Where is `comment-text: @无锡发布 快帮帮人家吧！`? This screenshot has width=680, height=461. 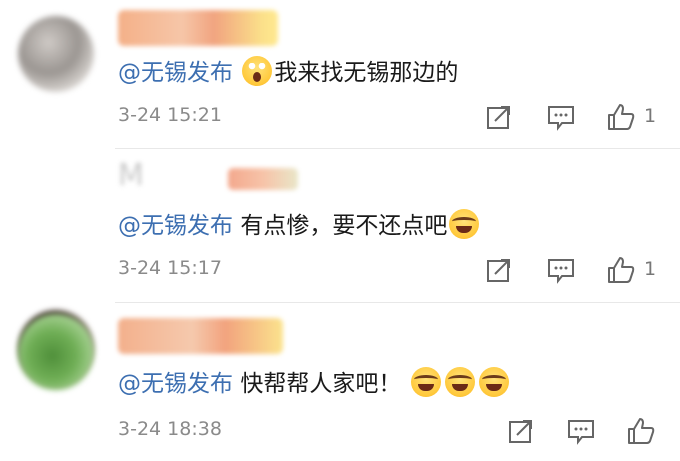
comment-text: @无锡发布 快帮帮人家吧！ is located at coordinates (314, 384).